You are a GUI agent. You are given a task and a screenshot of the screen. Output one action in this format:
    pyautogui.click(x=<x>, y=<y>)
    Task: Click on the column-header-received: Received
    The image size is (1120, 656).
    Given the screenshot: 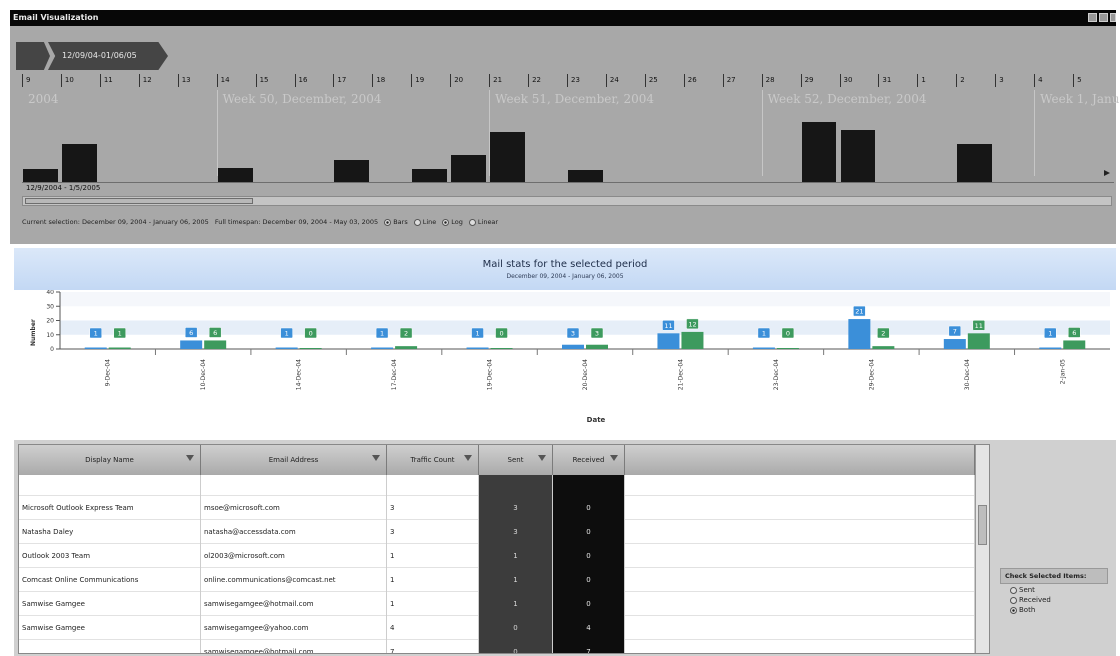 What is the action you would take?
    pyautogui.click(x=589, y=460)
    